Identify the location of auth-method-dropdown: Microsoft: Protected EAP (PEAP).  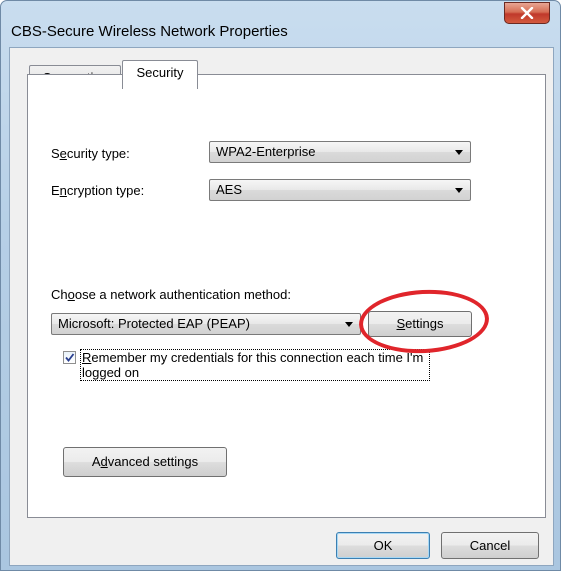
(206, 324).